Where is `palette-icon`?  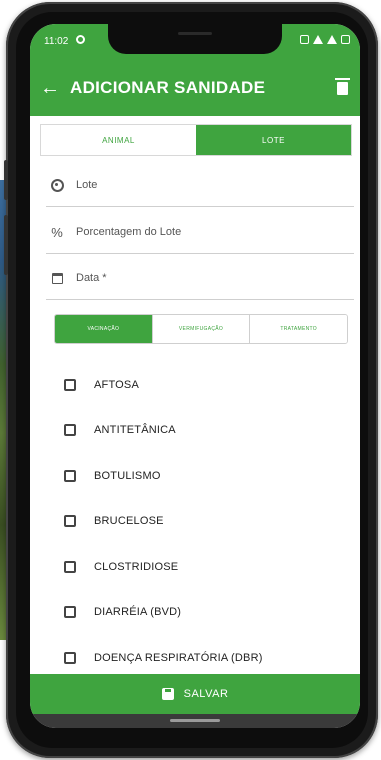
palette-icon is located at coordinates (57, 185).